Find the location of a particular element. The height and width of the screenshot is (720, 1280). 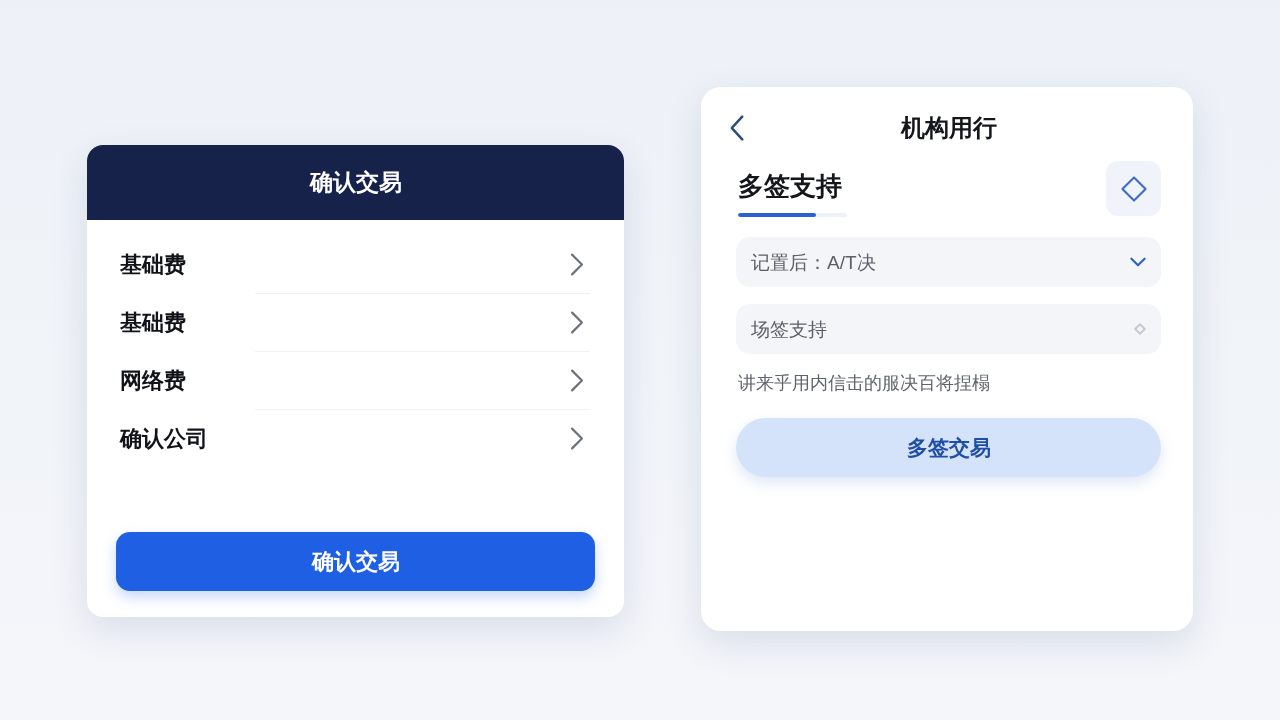

back-button is located at coordinates (737, 128).